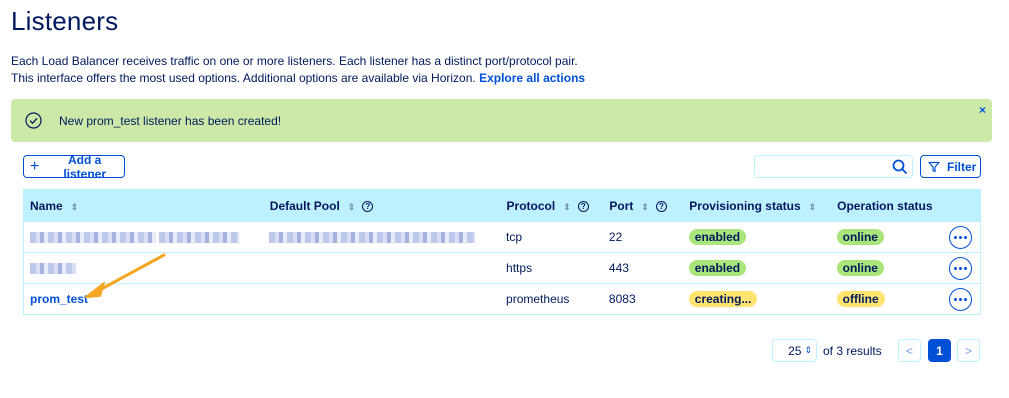 The image size is (1009, 398). What do you see at coordinates (551, 205) in the screenshot?
I see `column-protocol: Protocol ⇕?` at bounding box center [551, 205].